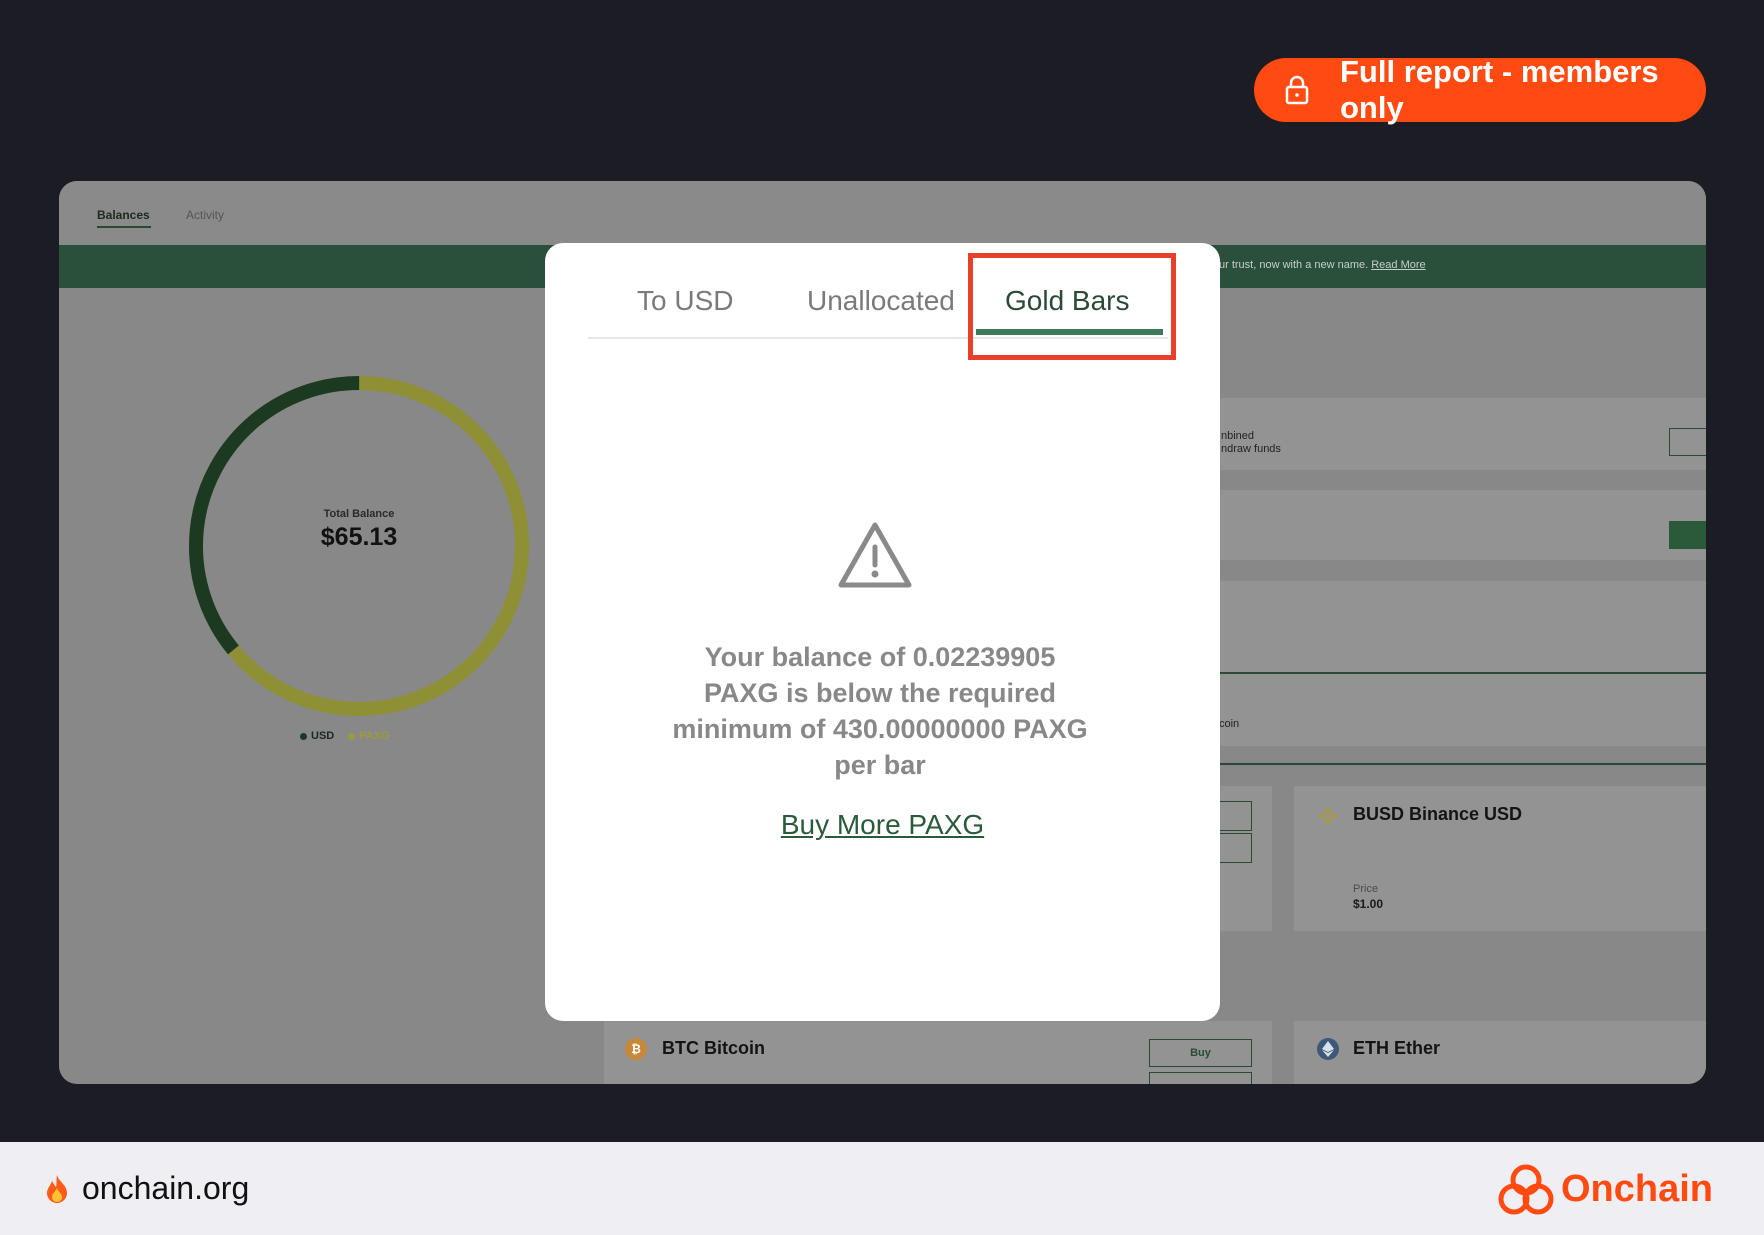 This screenshot has width=1764, height=1235. What do you see at coordinates (882, 213) in the screenshot?
I see `app-topbar` at bounding box center [882, 213].